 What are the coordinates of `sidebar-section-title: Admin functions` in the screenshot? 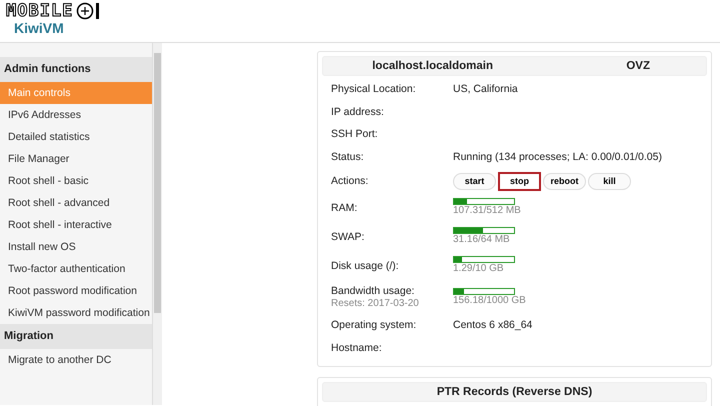 It's located at (76, 69).